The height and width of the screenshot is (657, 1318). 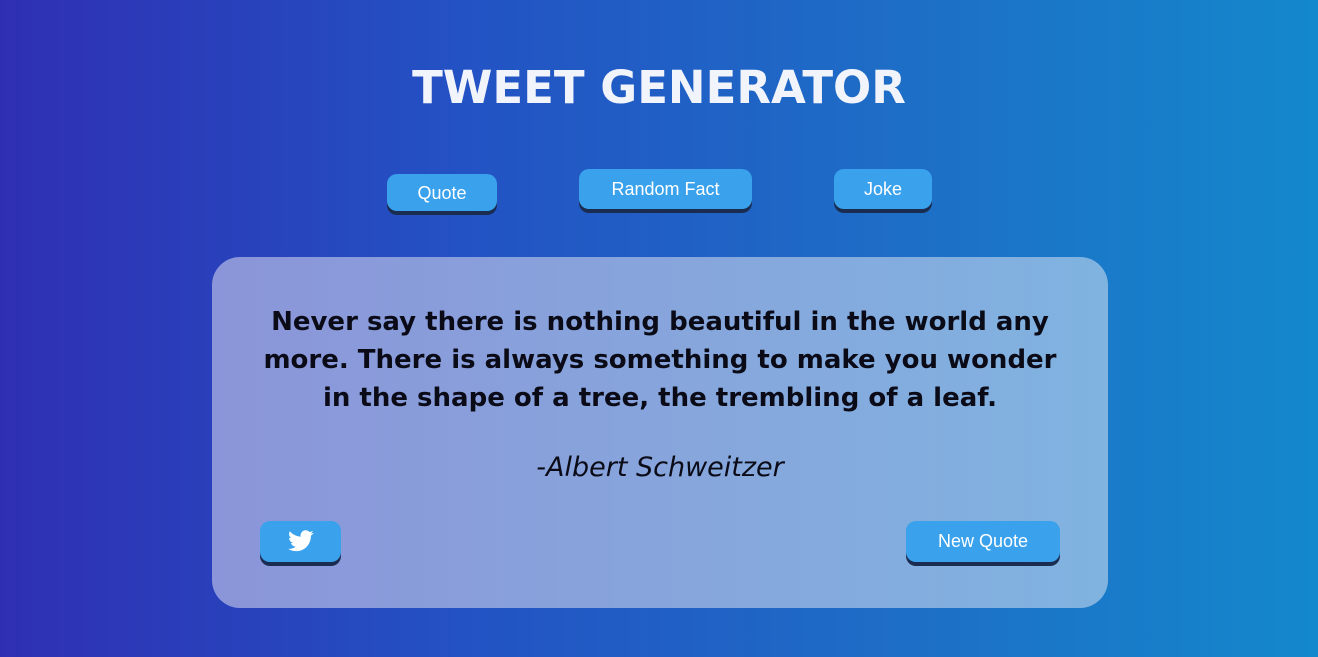 What do you see at coordinates (665, 189) in the screenshot?
I see `random-fact-category-button: Random Fact` at bounding box center [665, 189].